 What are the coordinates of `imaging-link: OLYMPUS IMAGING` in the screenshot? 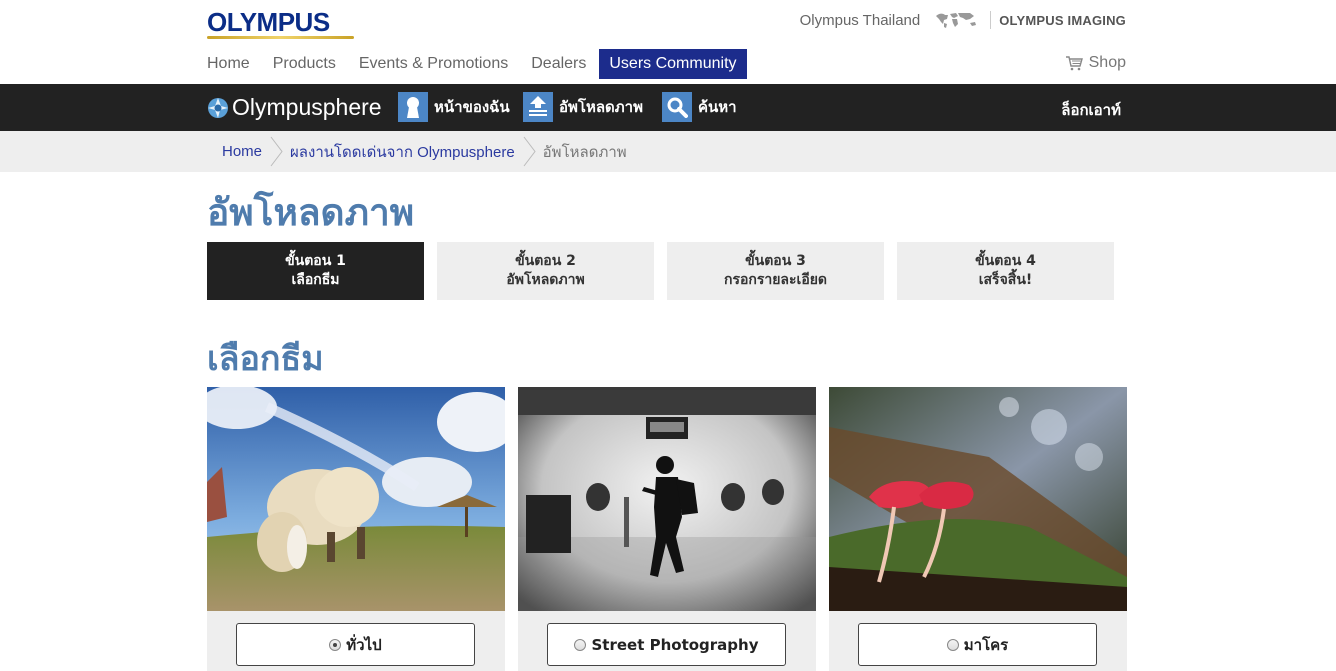 It's located at (1062, 20).